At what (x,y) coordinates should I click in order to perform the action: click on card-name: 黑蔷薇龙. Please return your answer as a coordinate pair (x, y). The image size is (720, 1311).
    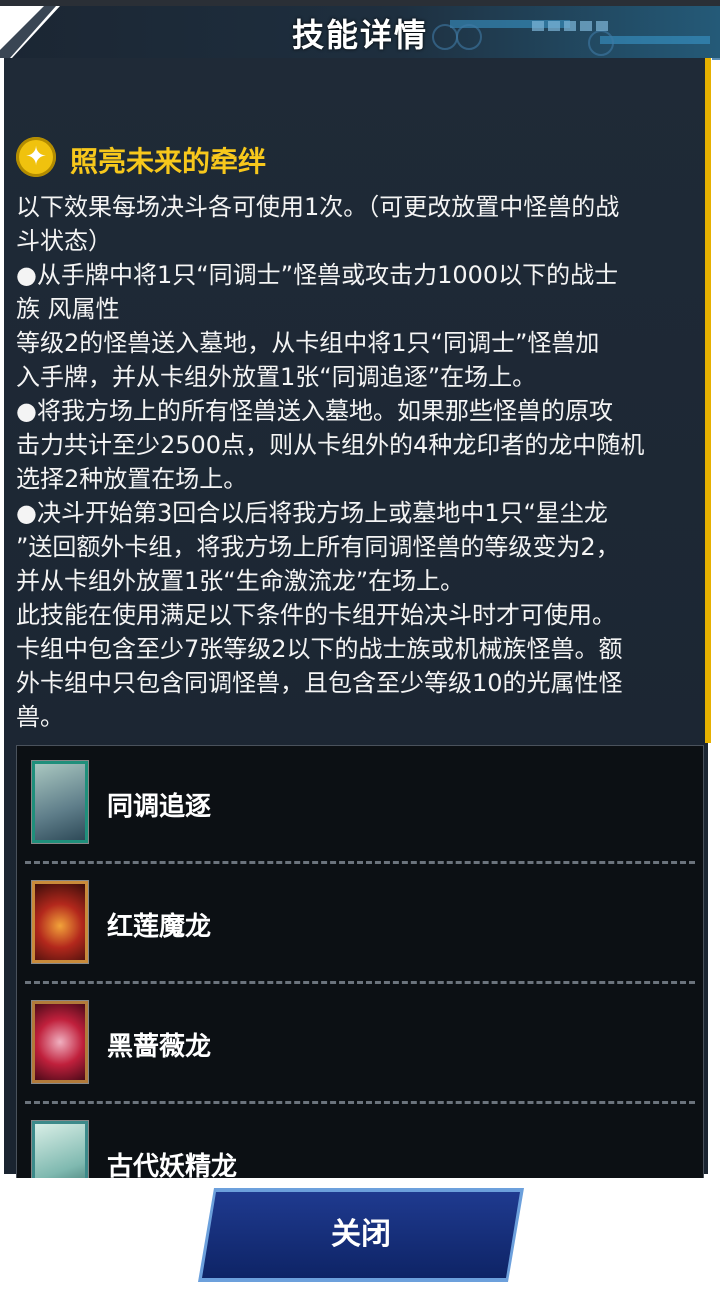
    Looking at the image, I should click on (159, 1047).